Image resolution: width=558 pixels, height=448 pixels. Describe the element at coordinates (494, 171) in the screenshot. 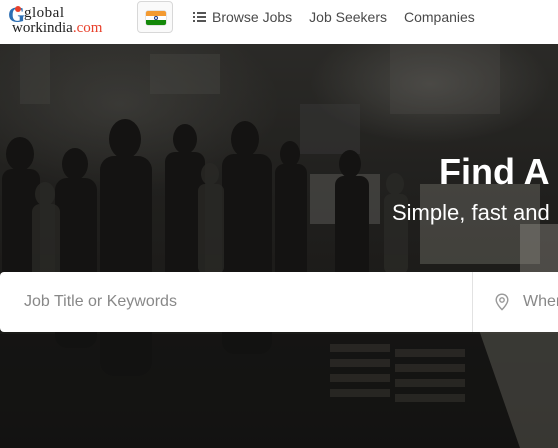

I see `hero-title: Find A` at that location.